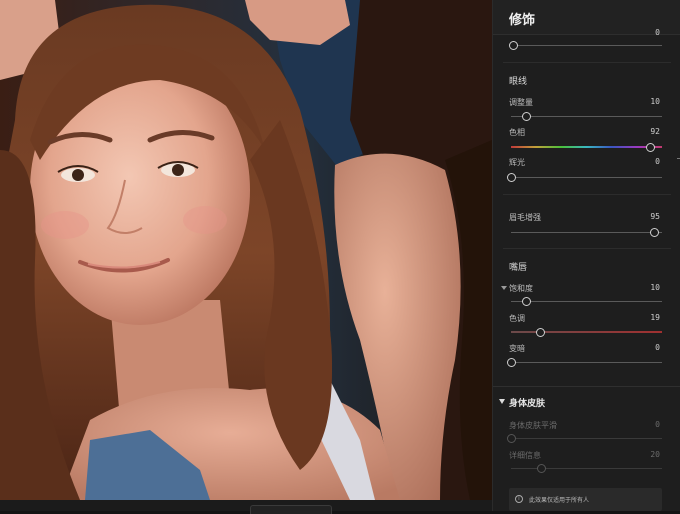 The height and width of the screenshot is (514, 680). Describe the element at coordinates (650, 147) in the screenshot. I see `eyeliner-hue-knob` at that location.